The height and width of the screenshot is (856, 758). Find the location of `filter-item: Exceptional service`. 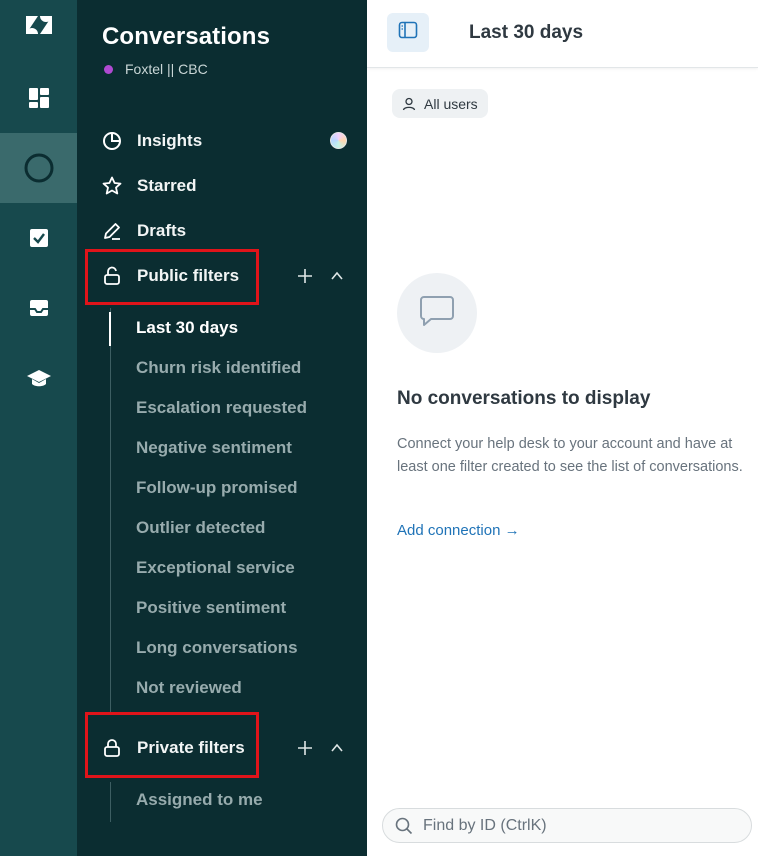

filter-item: Exceptional service is located at coordinates (215, 568).